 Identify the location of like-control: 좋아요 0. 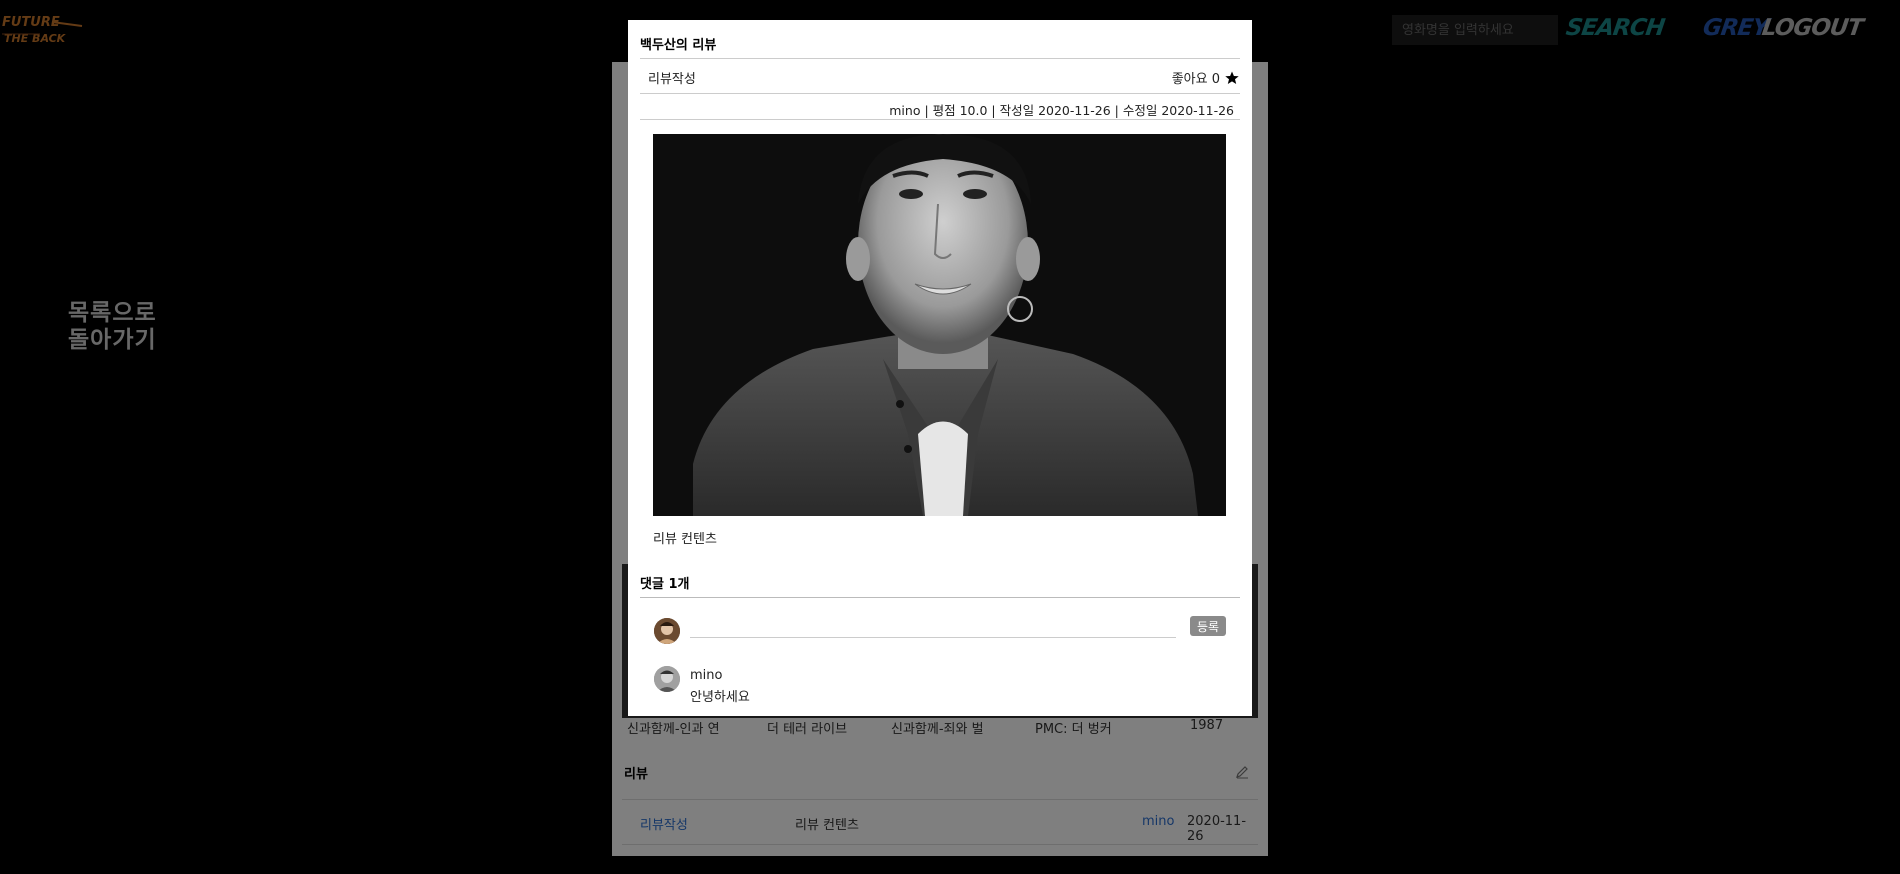
(1206, 77).